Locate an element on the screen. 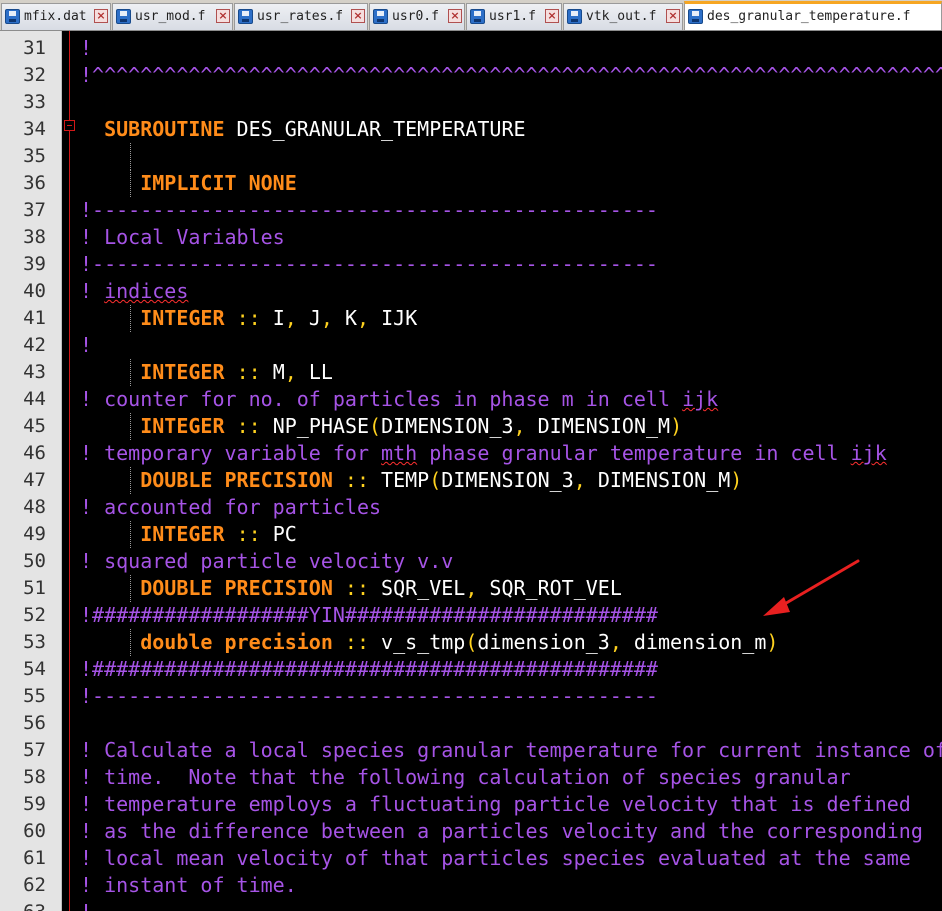 The width and height of the screenshot is (942, 911). tab-vtk-out: vtk_out.f × is located at coordinates (623, 16).